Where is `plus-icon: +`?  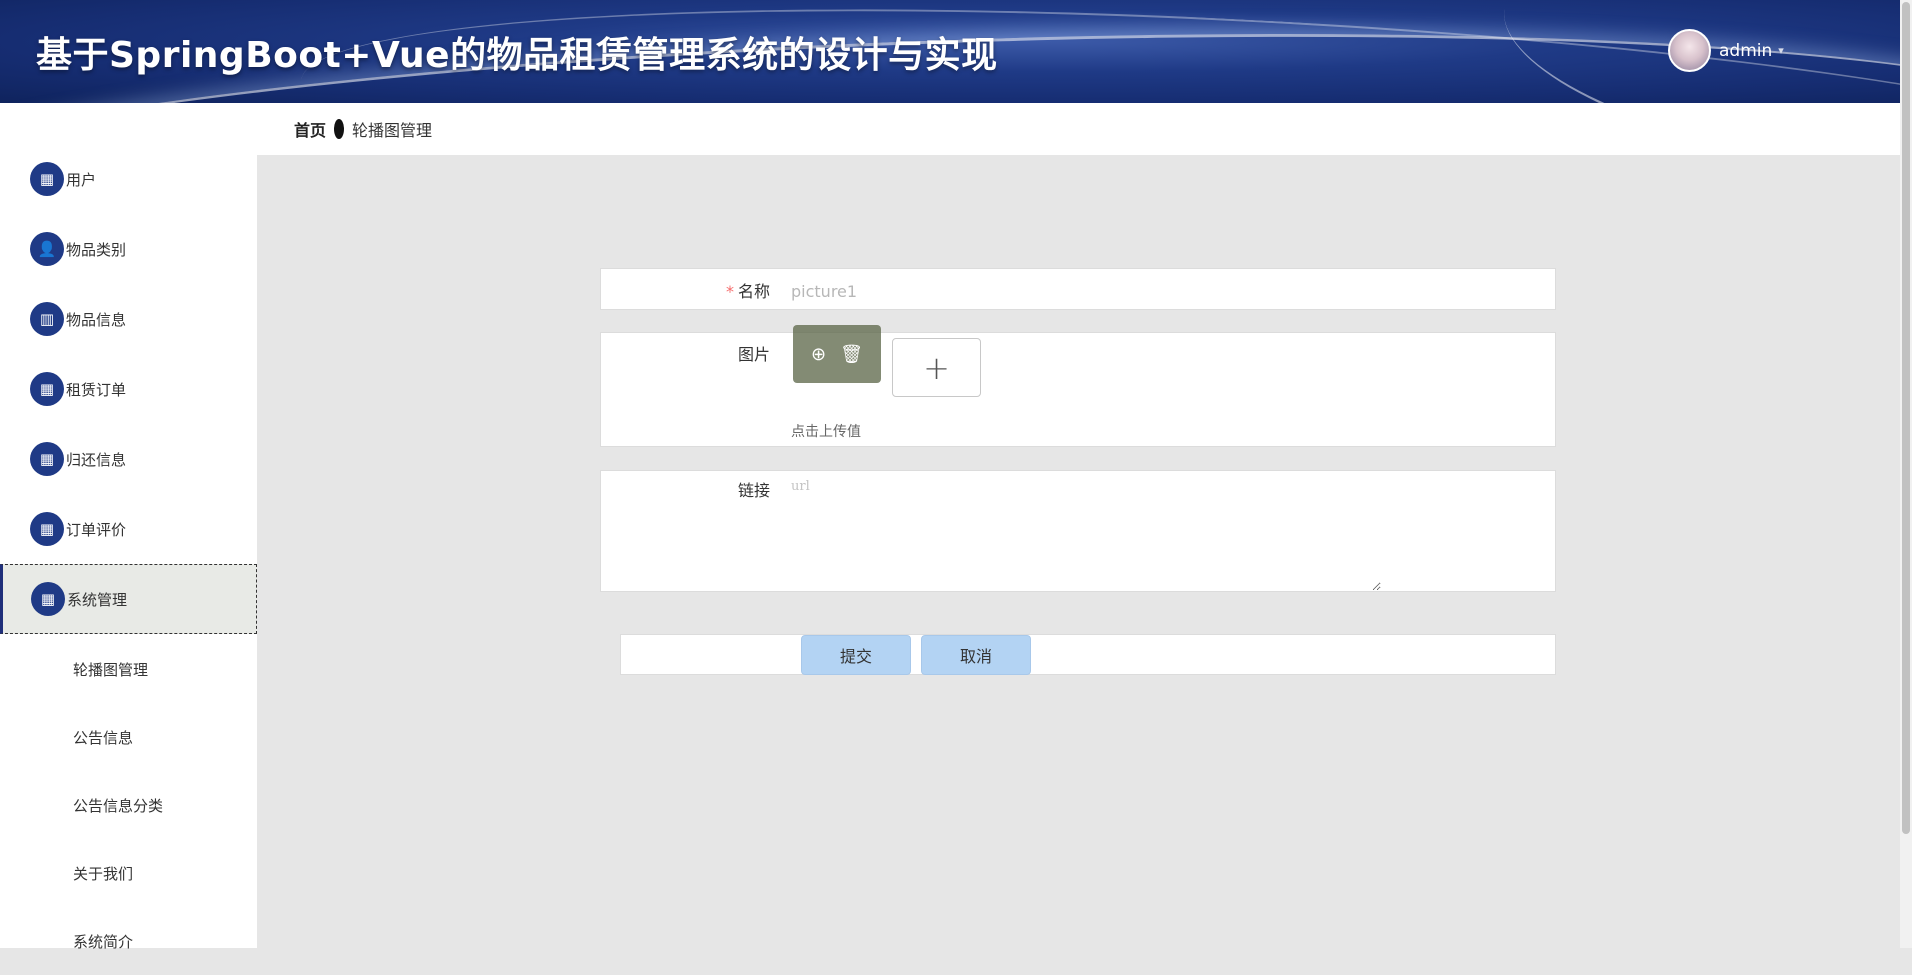 plus-icon: + is located at coordinates (936, 367).